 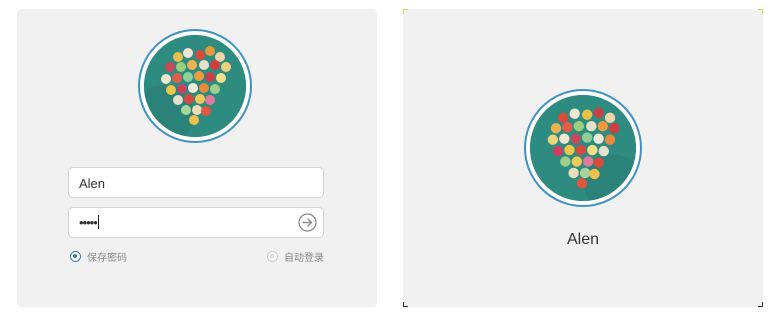 I want to click on auto-login-radio, so click(x=272, y=256).